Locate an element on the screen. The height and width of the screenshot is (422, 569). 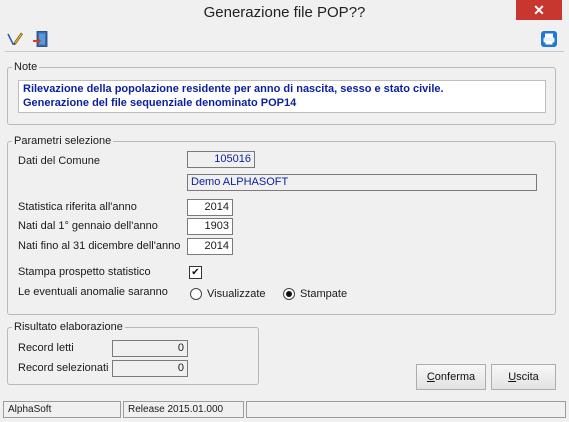
radio-selected-dot is located at coordinates (289, 294).